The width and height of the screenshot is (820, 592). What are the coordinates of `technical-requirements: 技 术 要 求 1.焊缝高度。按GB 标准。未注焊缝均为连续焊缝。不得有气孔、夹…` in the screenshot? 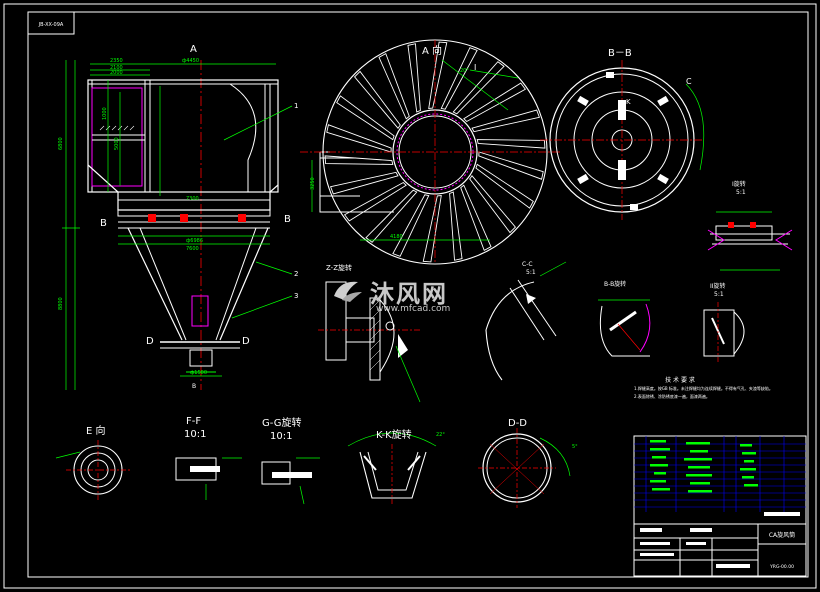 It's located at (703, 387).